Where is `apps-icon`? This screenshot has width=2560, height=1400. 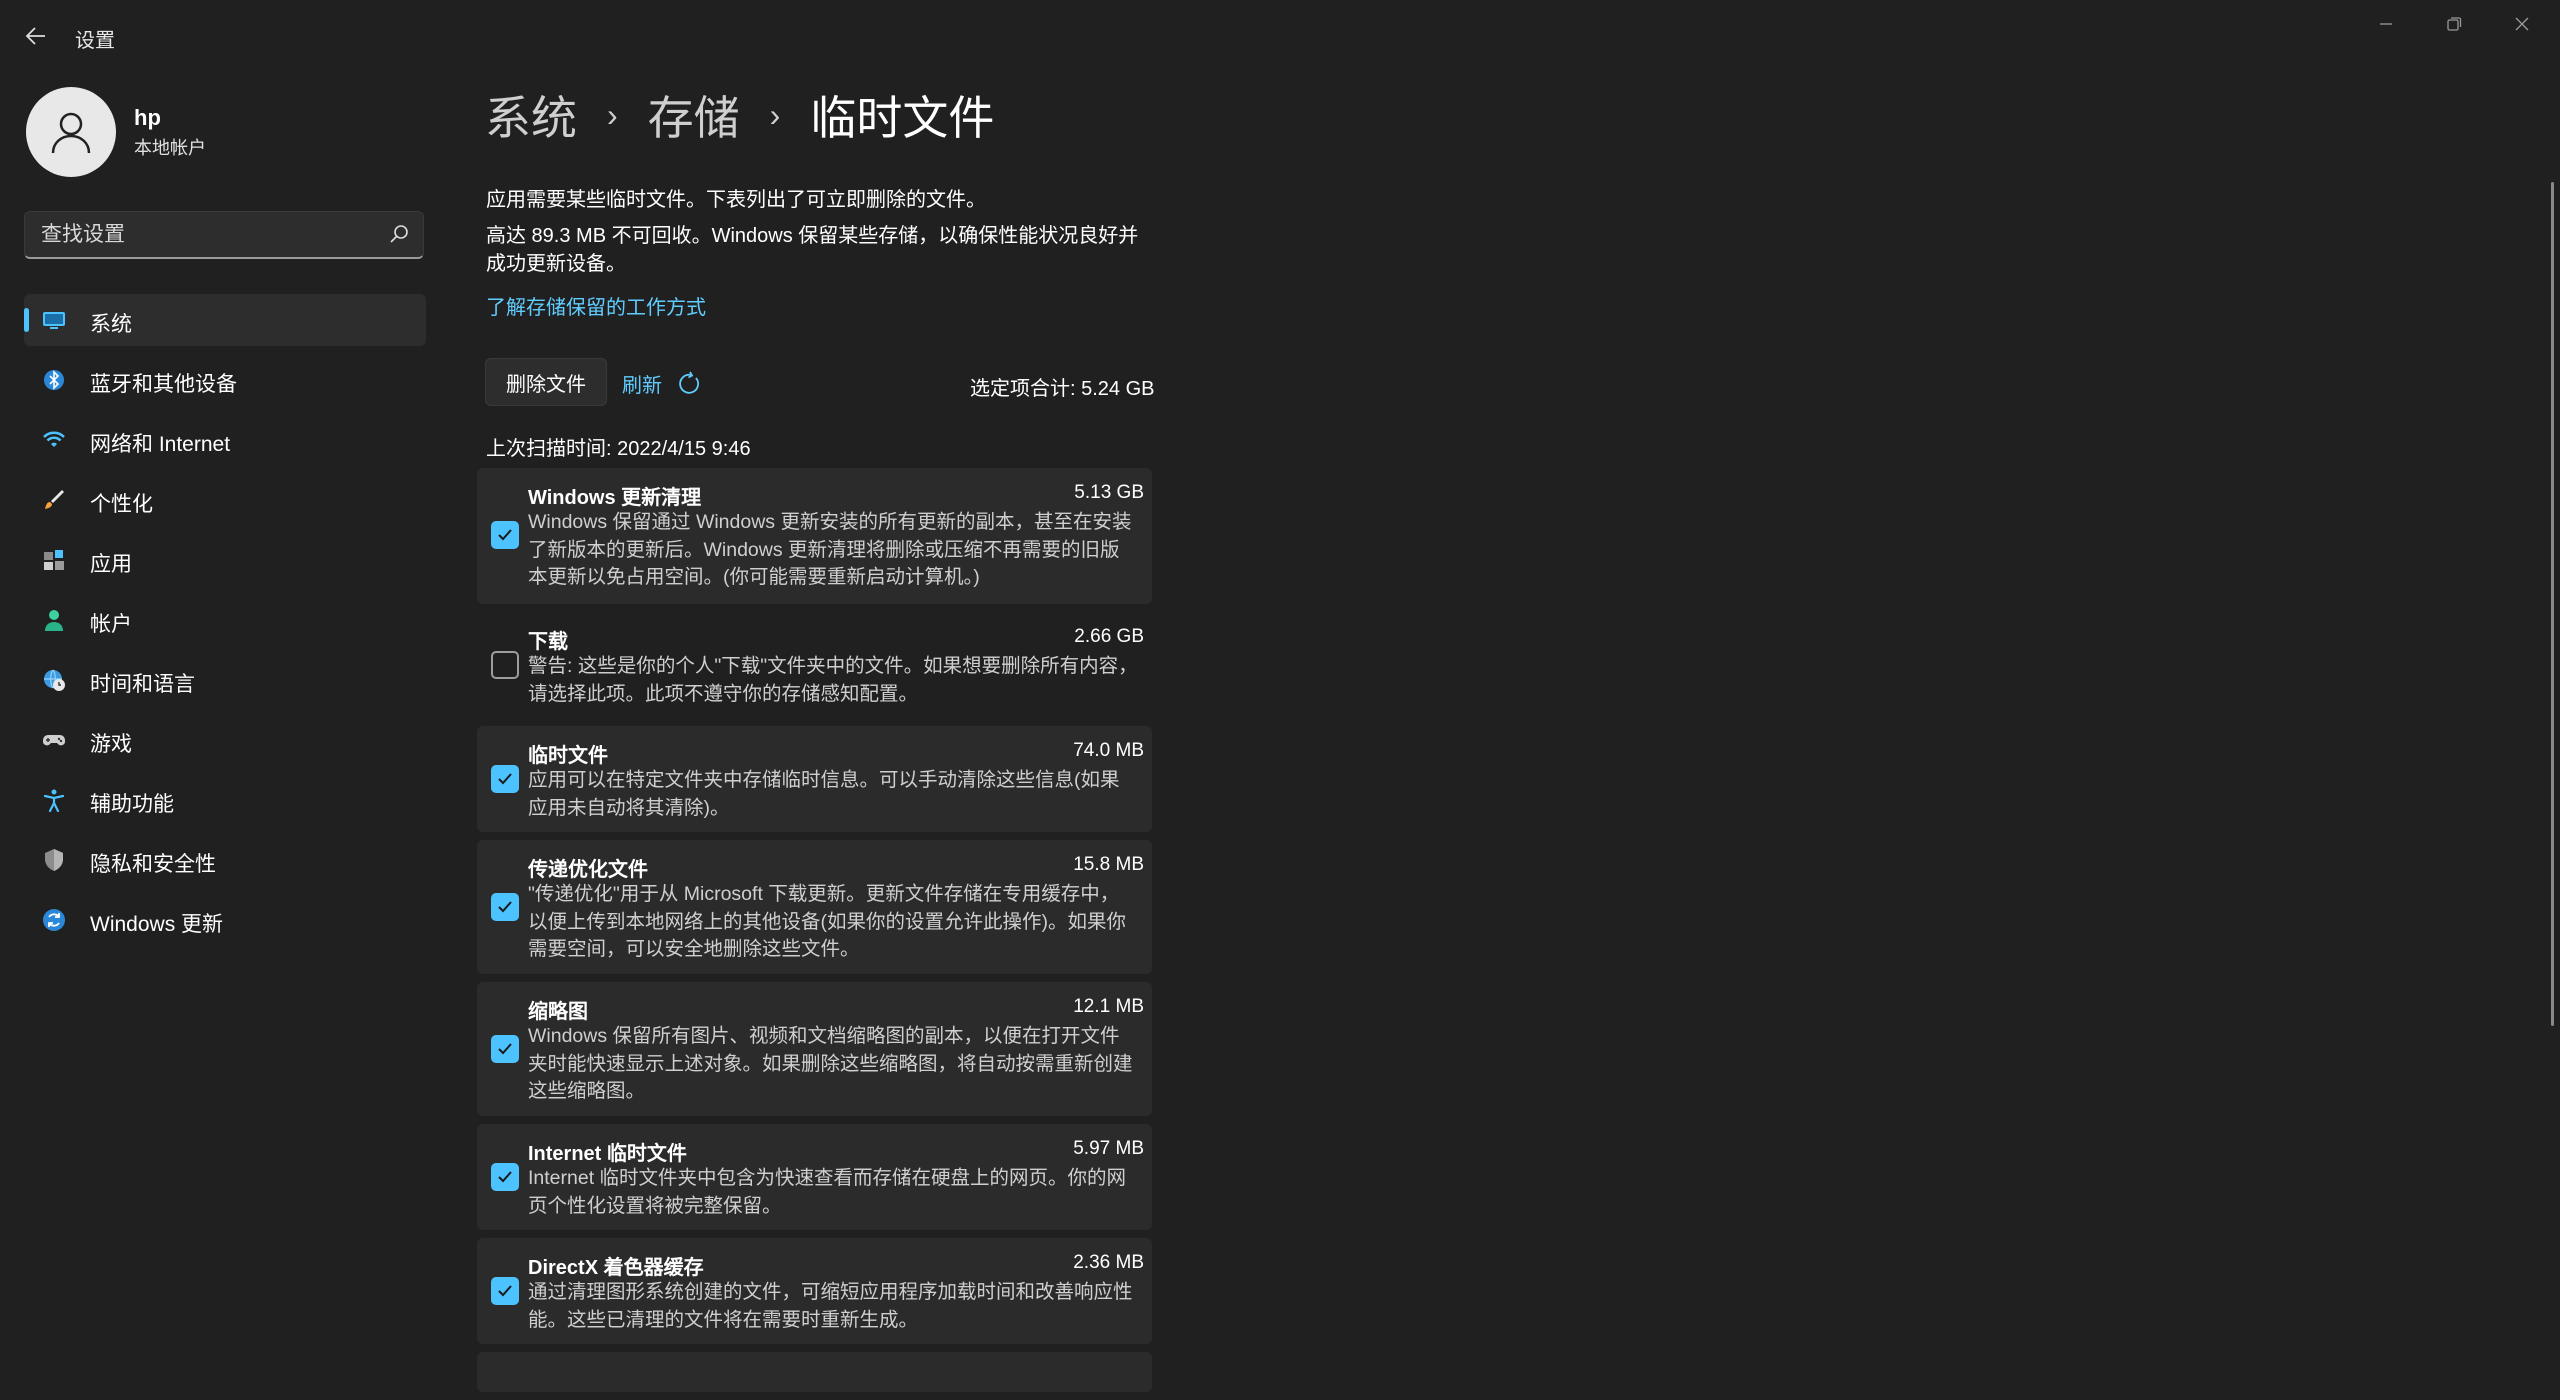
apps-icon is located at coordinates (54, 560).